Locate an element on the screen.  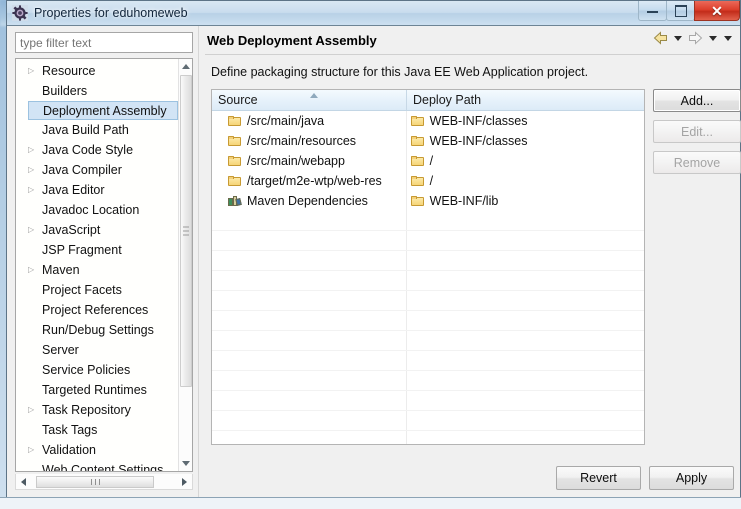
sidebar-item-task-tags: Task Tags is located at coordinates (97, 430).